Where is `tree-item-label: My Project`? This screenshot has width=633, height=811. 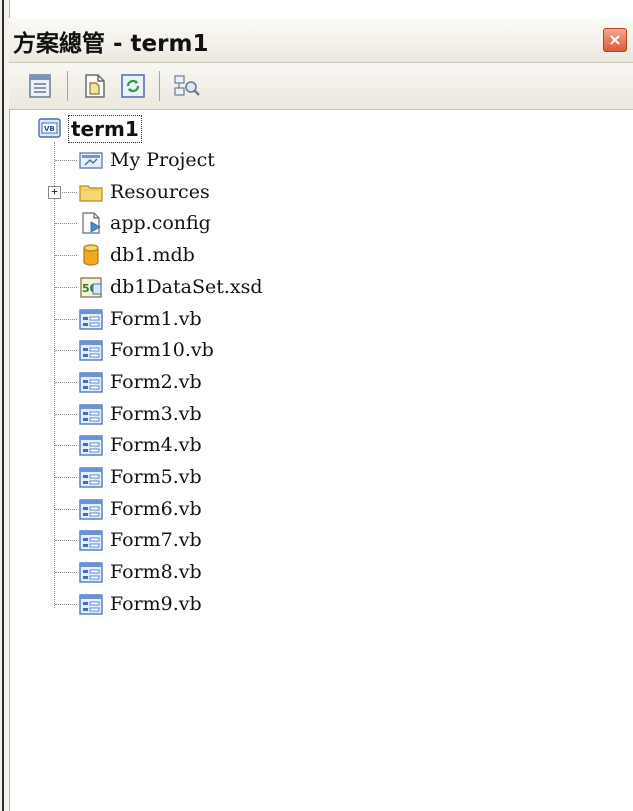
tree-item-label: My Project is located at coordinates (162, 160).